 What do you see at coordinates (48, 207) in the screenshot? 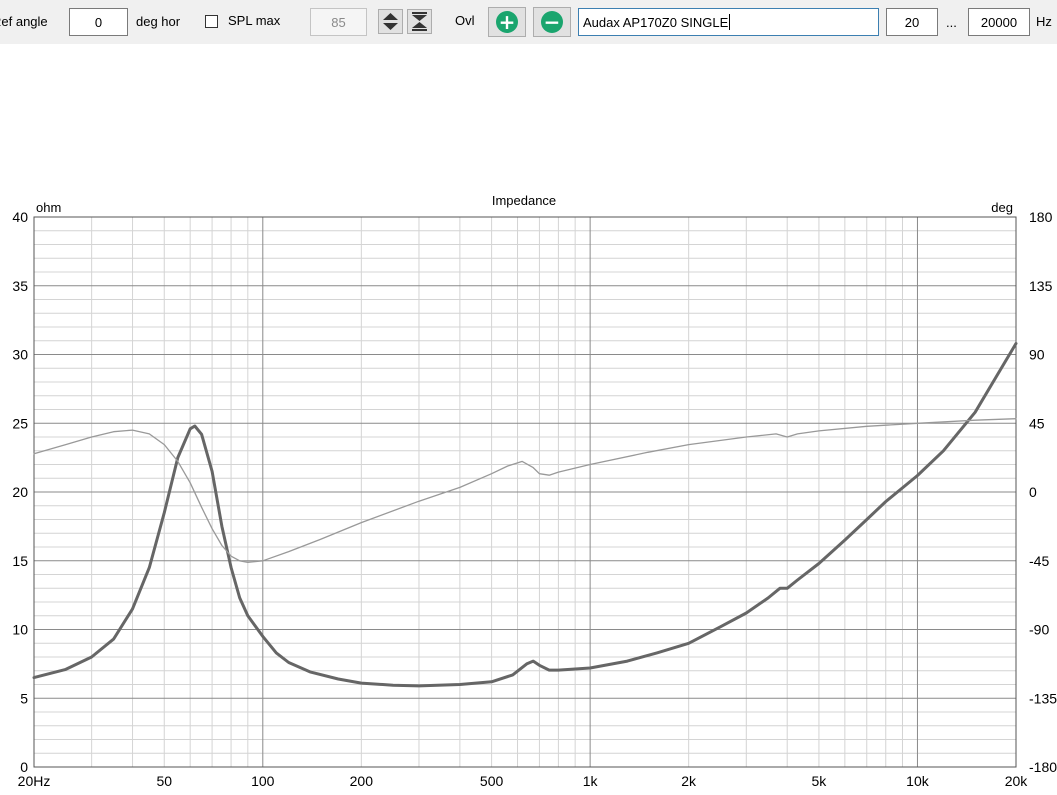
I see `y-left-unit: ohm` at bounding box center [48, 207].